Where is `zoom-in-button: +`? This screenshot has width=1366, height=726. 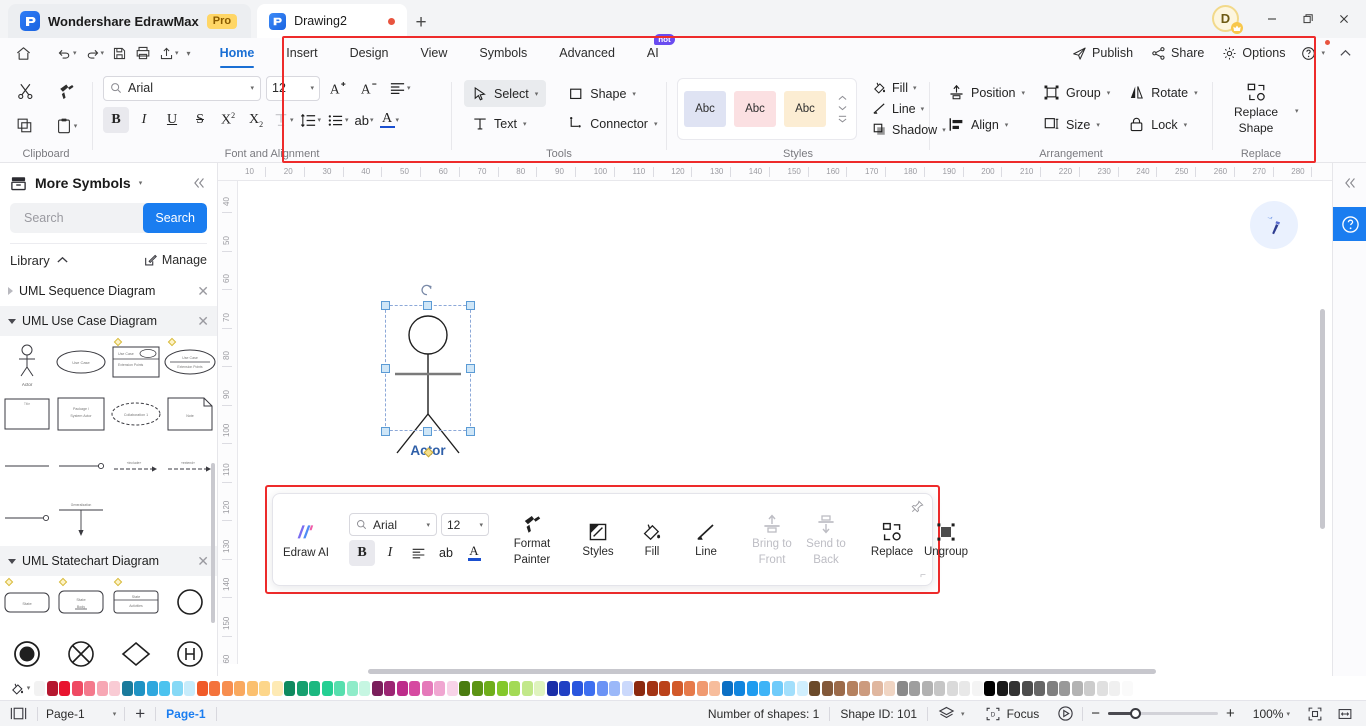
zoom-in-button: + is located at coordinates (1230, 713).